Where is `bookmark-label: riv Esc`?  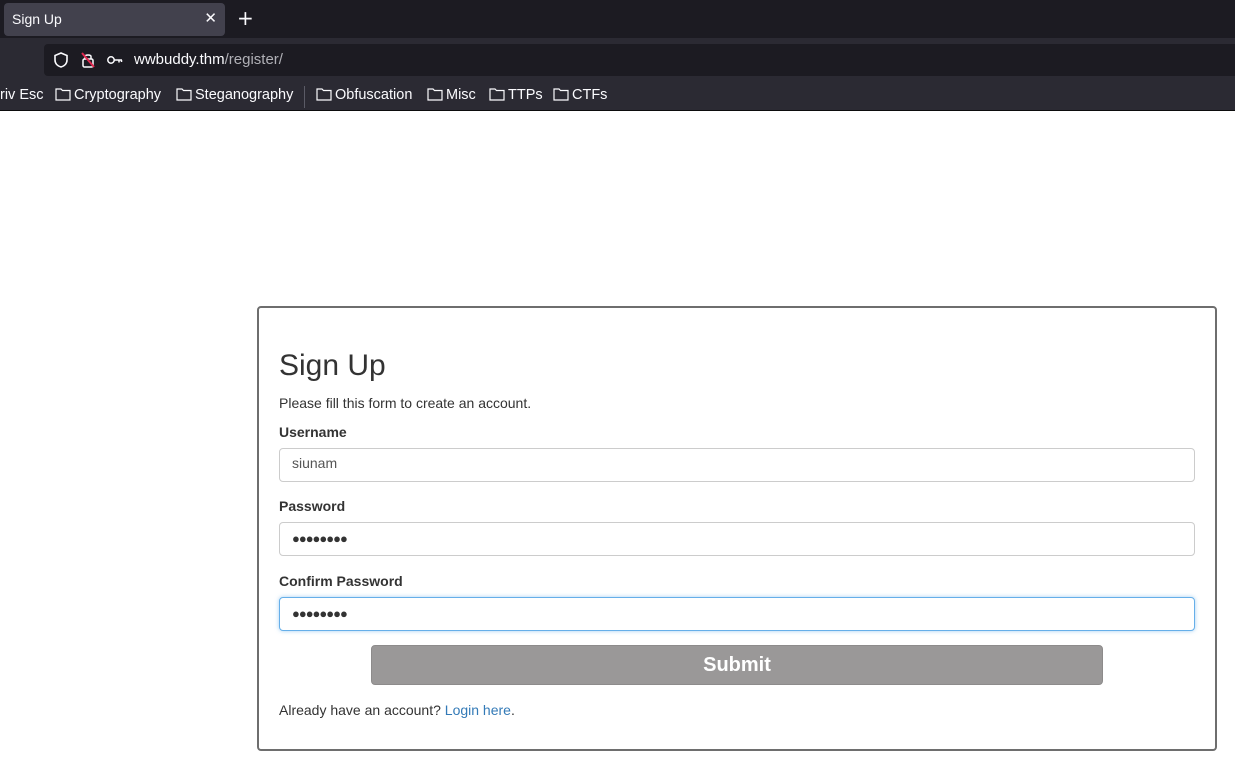
bookmark-label: riv Esc is located at coordinates (22, 95).